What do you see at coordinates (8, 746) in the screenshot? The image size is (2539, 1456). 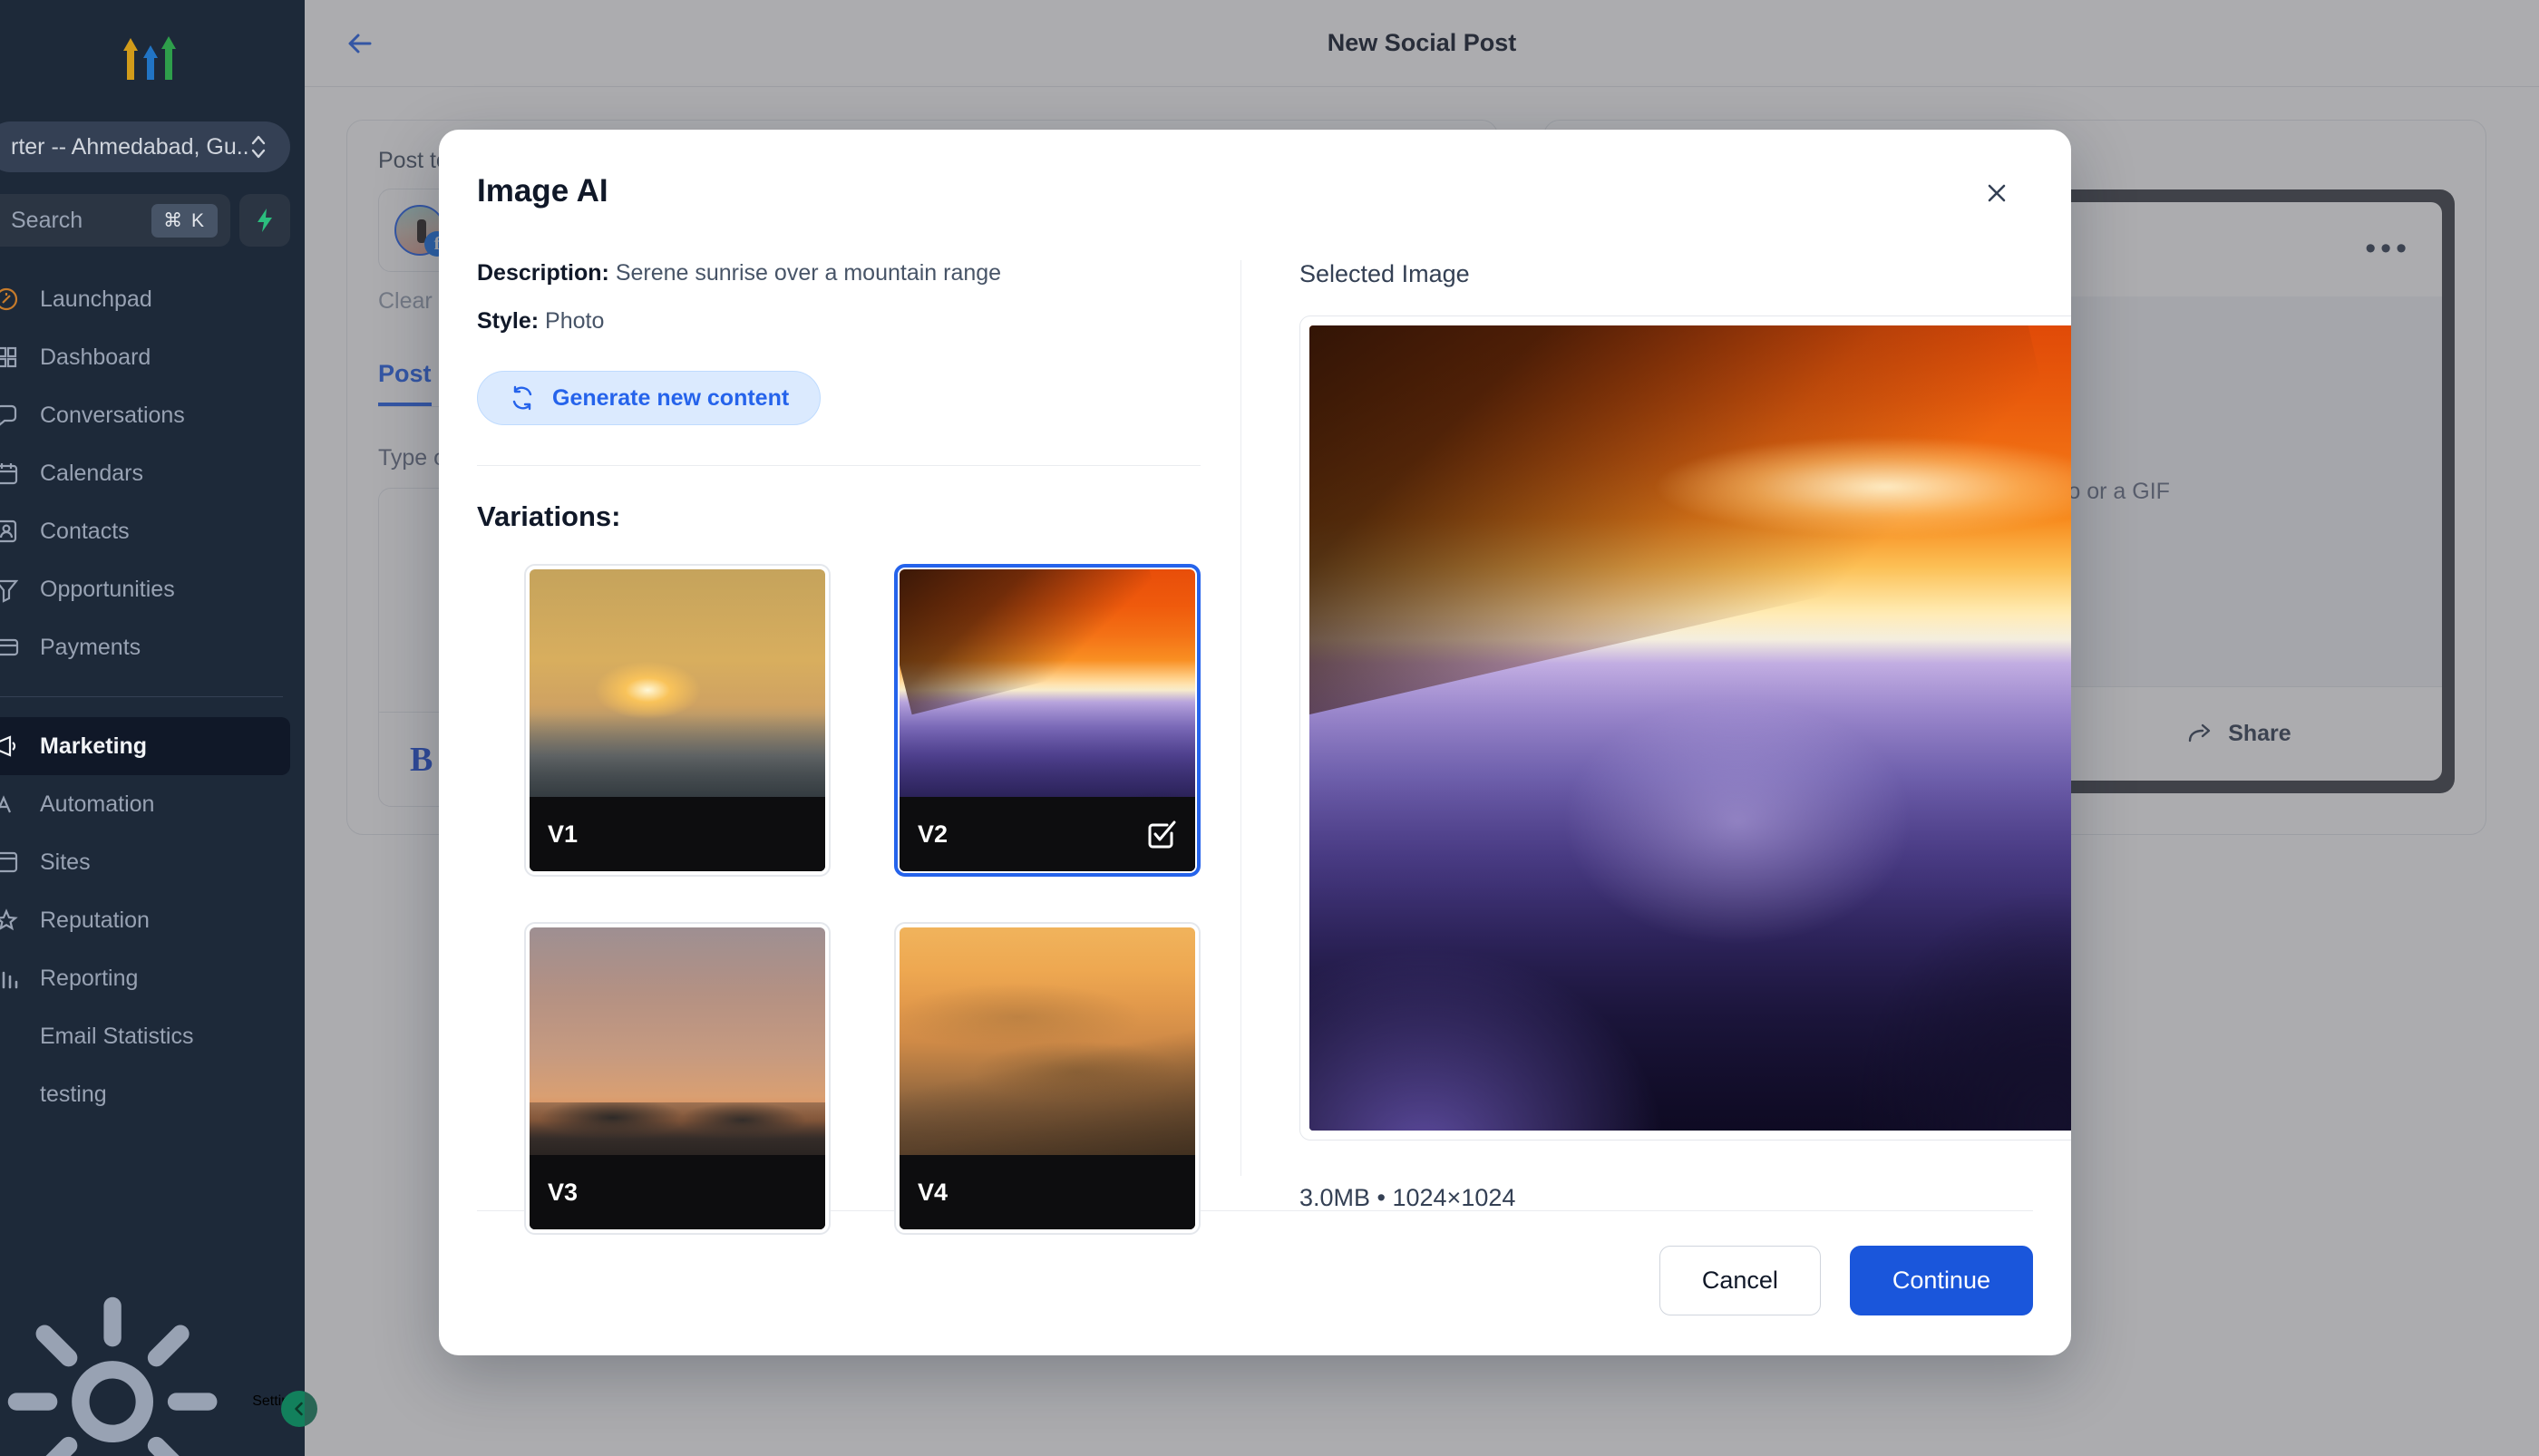 I see `megaphone-icon` at bounding box center [8, 746].